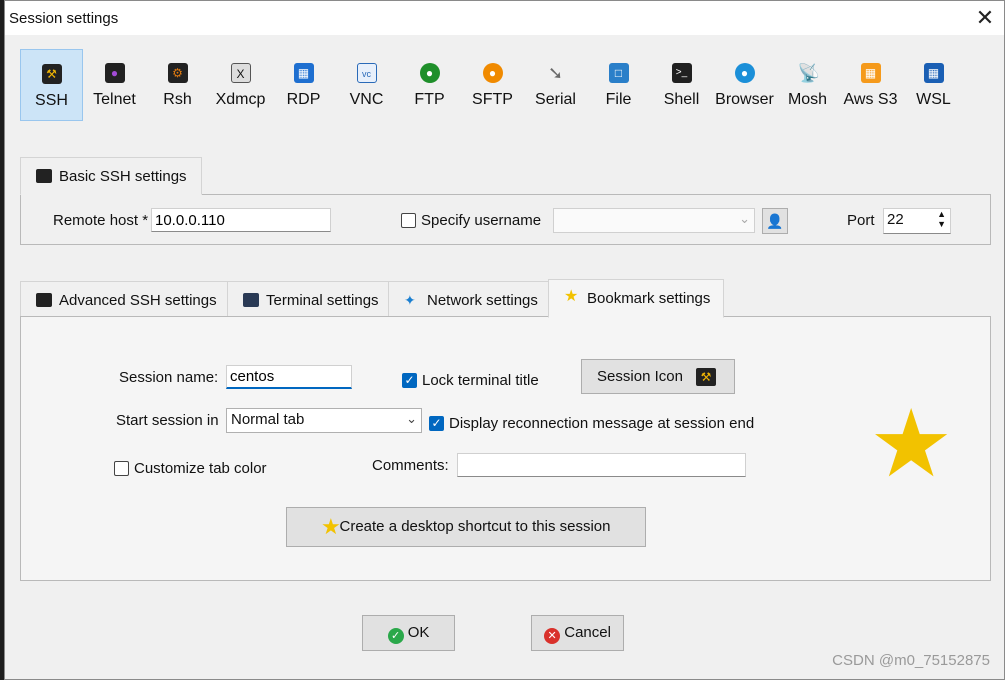 Image resolution: width=1005 pixels, height=680 pixels. What do you see at coordinates (240, 73) in the screenshot?
I see `xdmcp-icon: X` at bounding box center [240, 73].